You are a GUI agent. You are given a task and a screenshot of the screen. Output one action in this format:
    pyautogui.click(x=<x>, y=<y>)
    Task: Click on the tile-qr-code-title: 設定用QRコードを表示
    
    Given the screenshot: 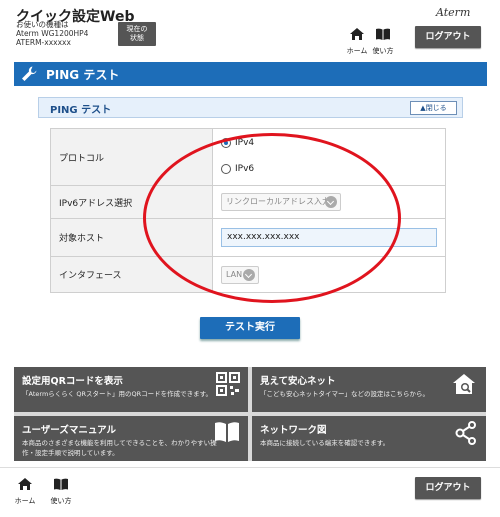 What is the action you would take?
    pyautogui.click(x=72, y=381)
    